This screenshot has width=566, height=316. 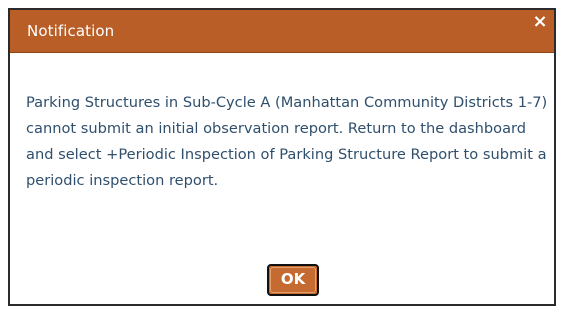 I want to click on close-icon: ×, so click(x=540, y=22).